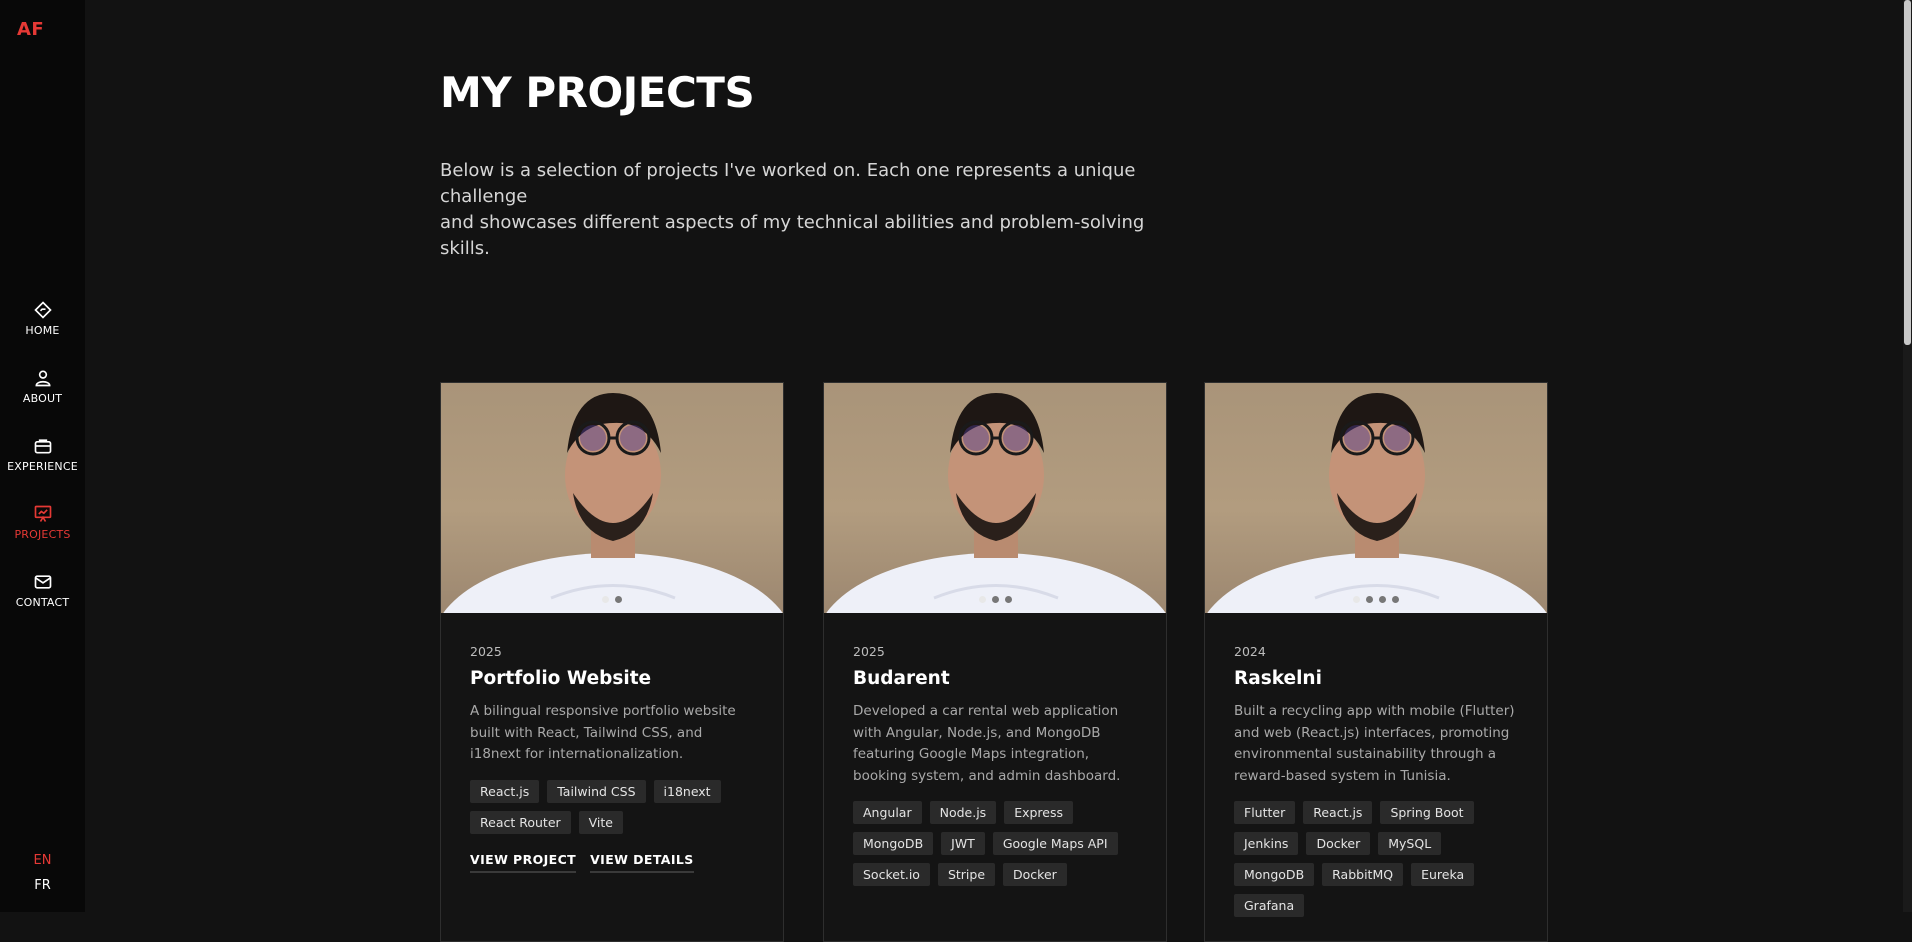  I want to click on nav-label-home: HOME, so click(42, 330).